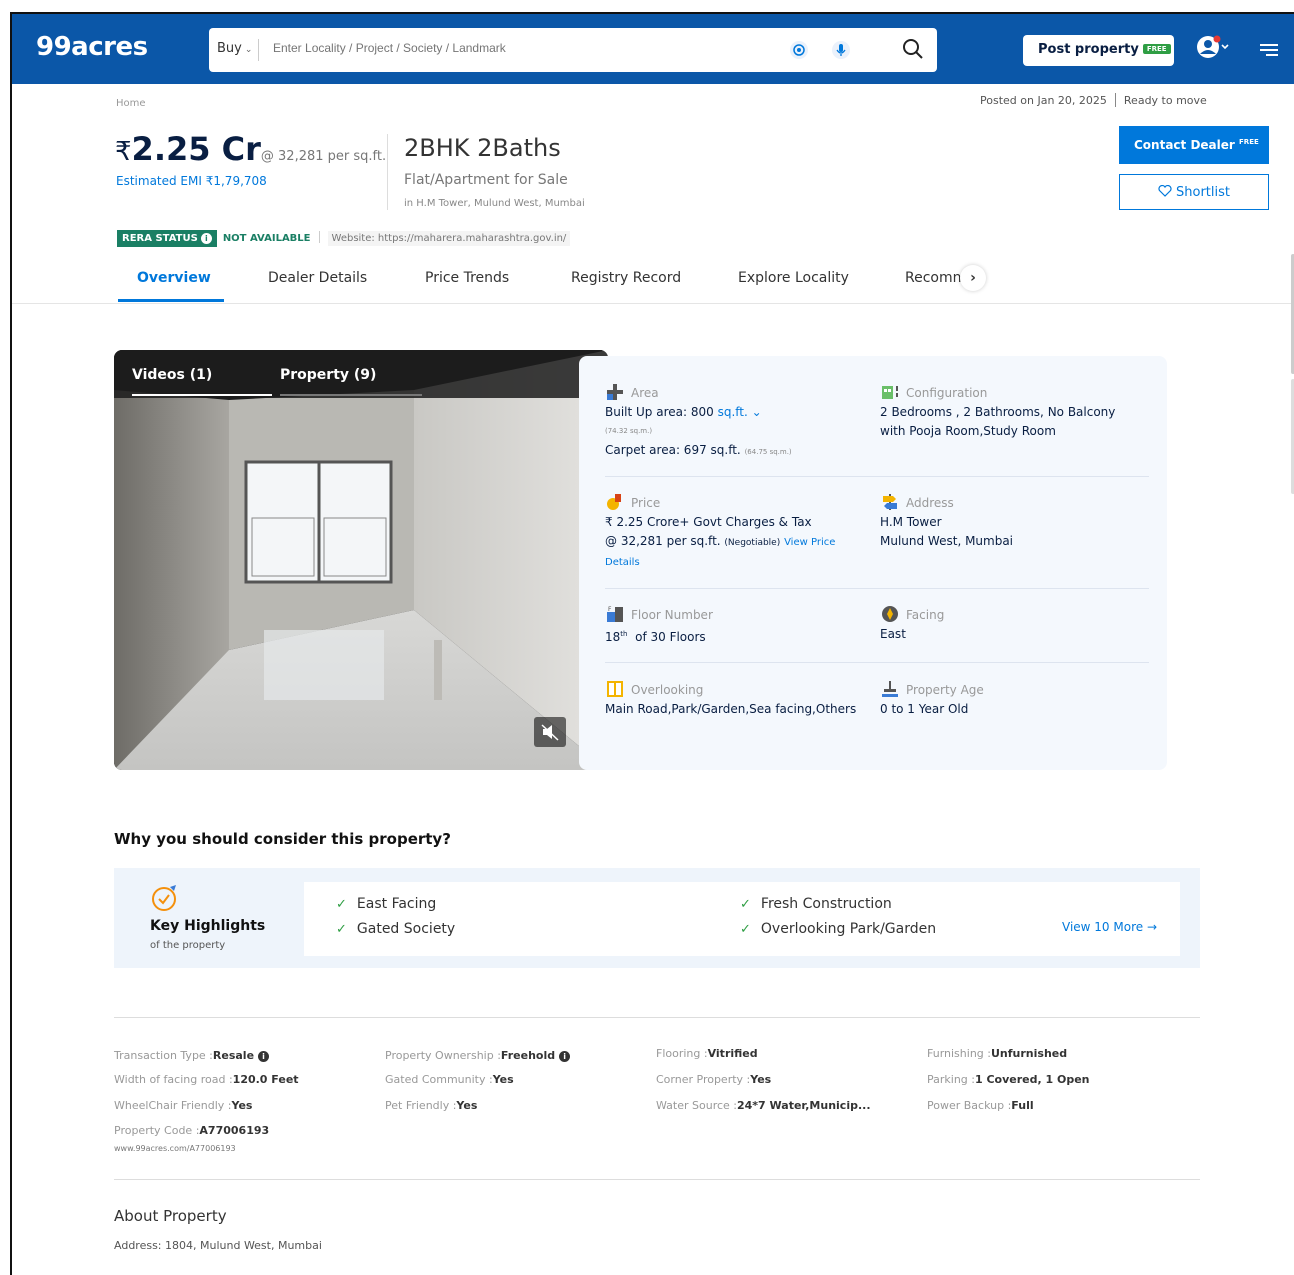  I want to click on price-value: 2.25 Cr, so click(196, 149).